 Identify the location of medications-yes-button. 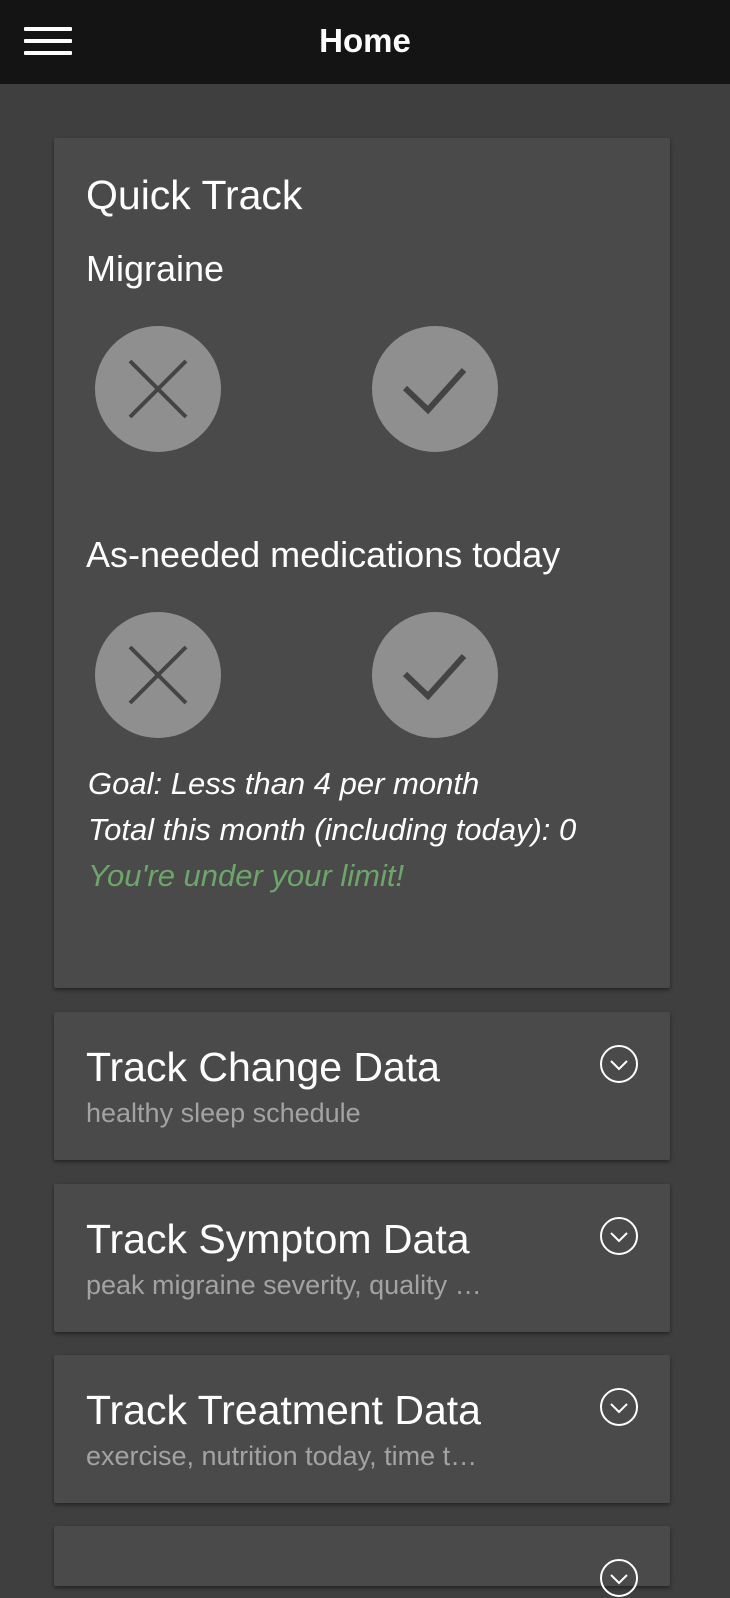
(435, 675).